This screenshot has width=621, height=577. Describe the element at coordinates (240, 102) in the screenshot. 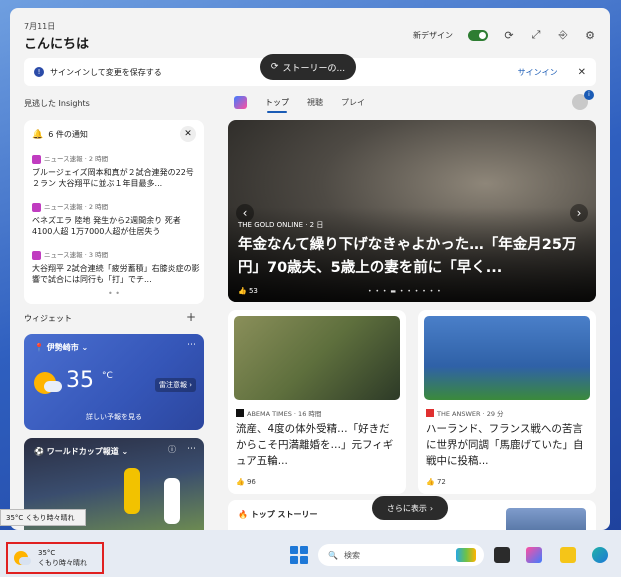

I see `copilot-logo-icon` at that location.